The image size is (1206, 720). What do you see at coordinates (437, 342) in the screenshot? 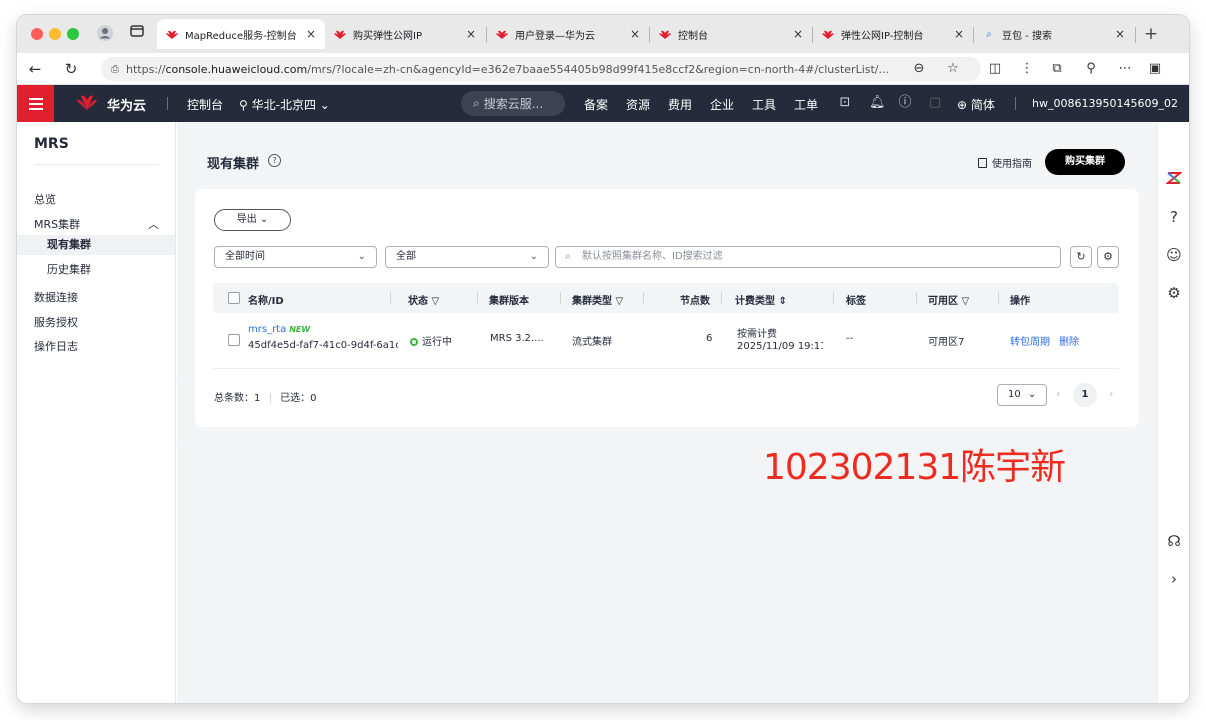
I see `status-label: 运行中` at bounding box center [437, 342].